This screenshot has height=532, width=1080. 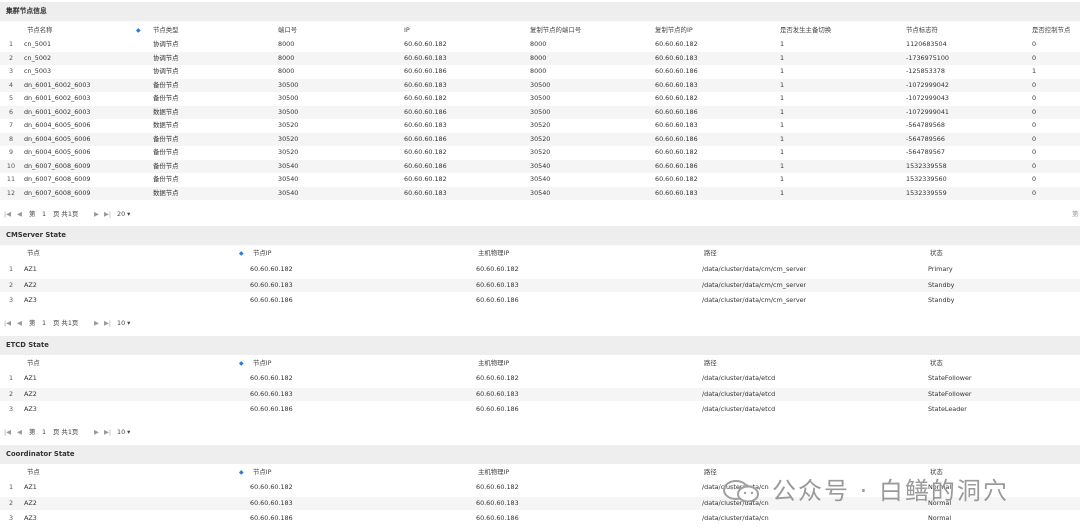 I want to click on table-cell: -1736975100, so click(x=927, y=57).